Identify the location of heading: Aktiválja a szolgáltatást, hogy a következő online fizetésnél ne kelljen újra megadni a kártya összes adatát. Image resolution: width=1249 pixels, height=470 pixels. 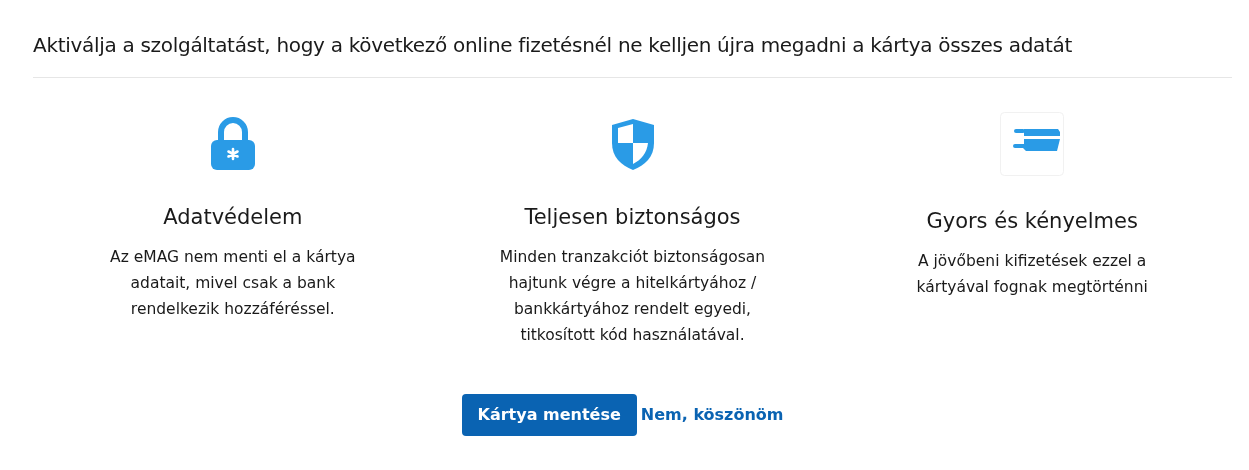
(632, 55).